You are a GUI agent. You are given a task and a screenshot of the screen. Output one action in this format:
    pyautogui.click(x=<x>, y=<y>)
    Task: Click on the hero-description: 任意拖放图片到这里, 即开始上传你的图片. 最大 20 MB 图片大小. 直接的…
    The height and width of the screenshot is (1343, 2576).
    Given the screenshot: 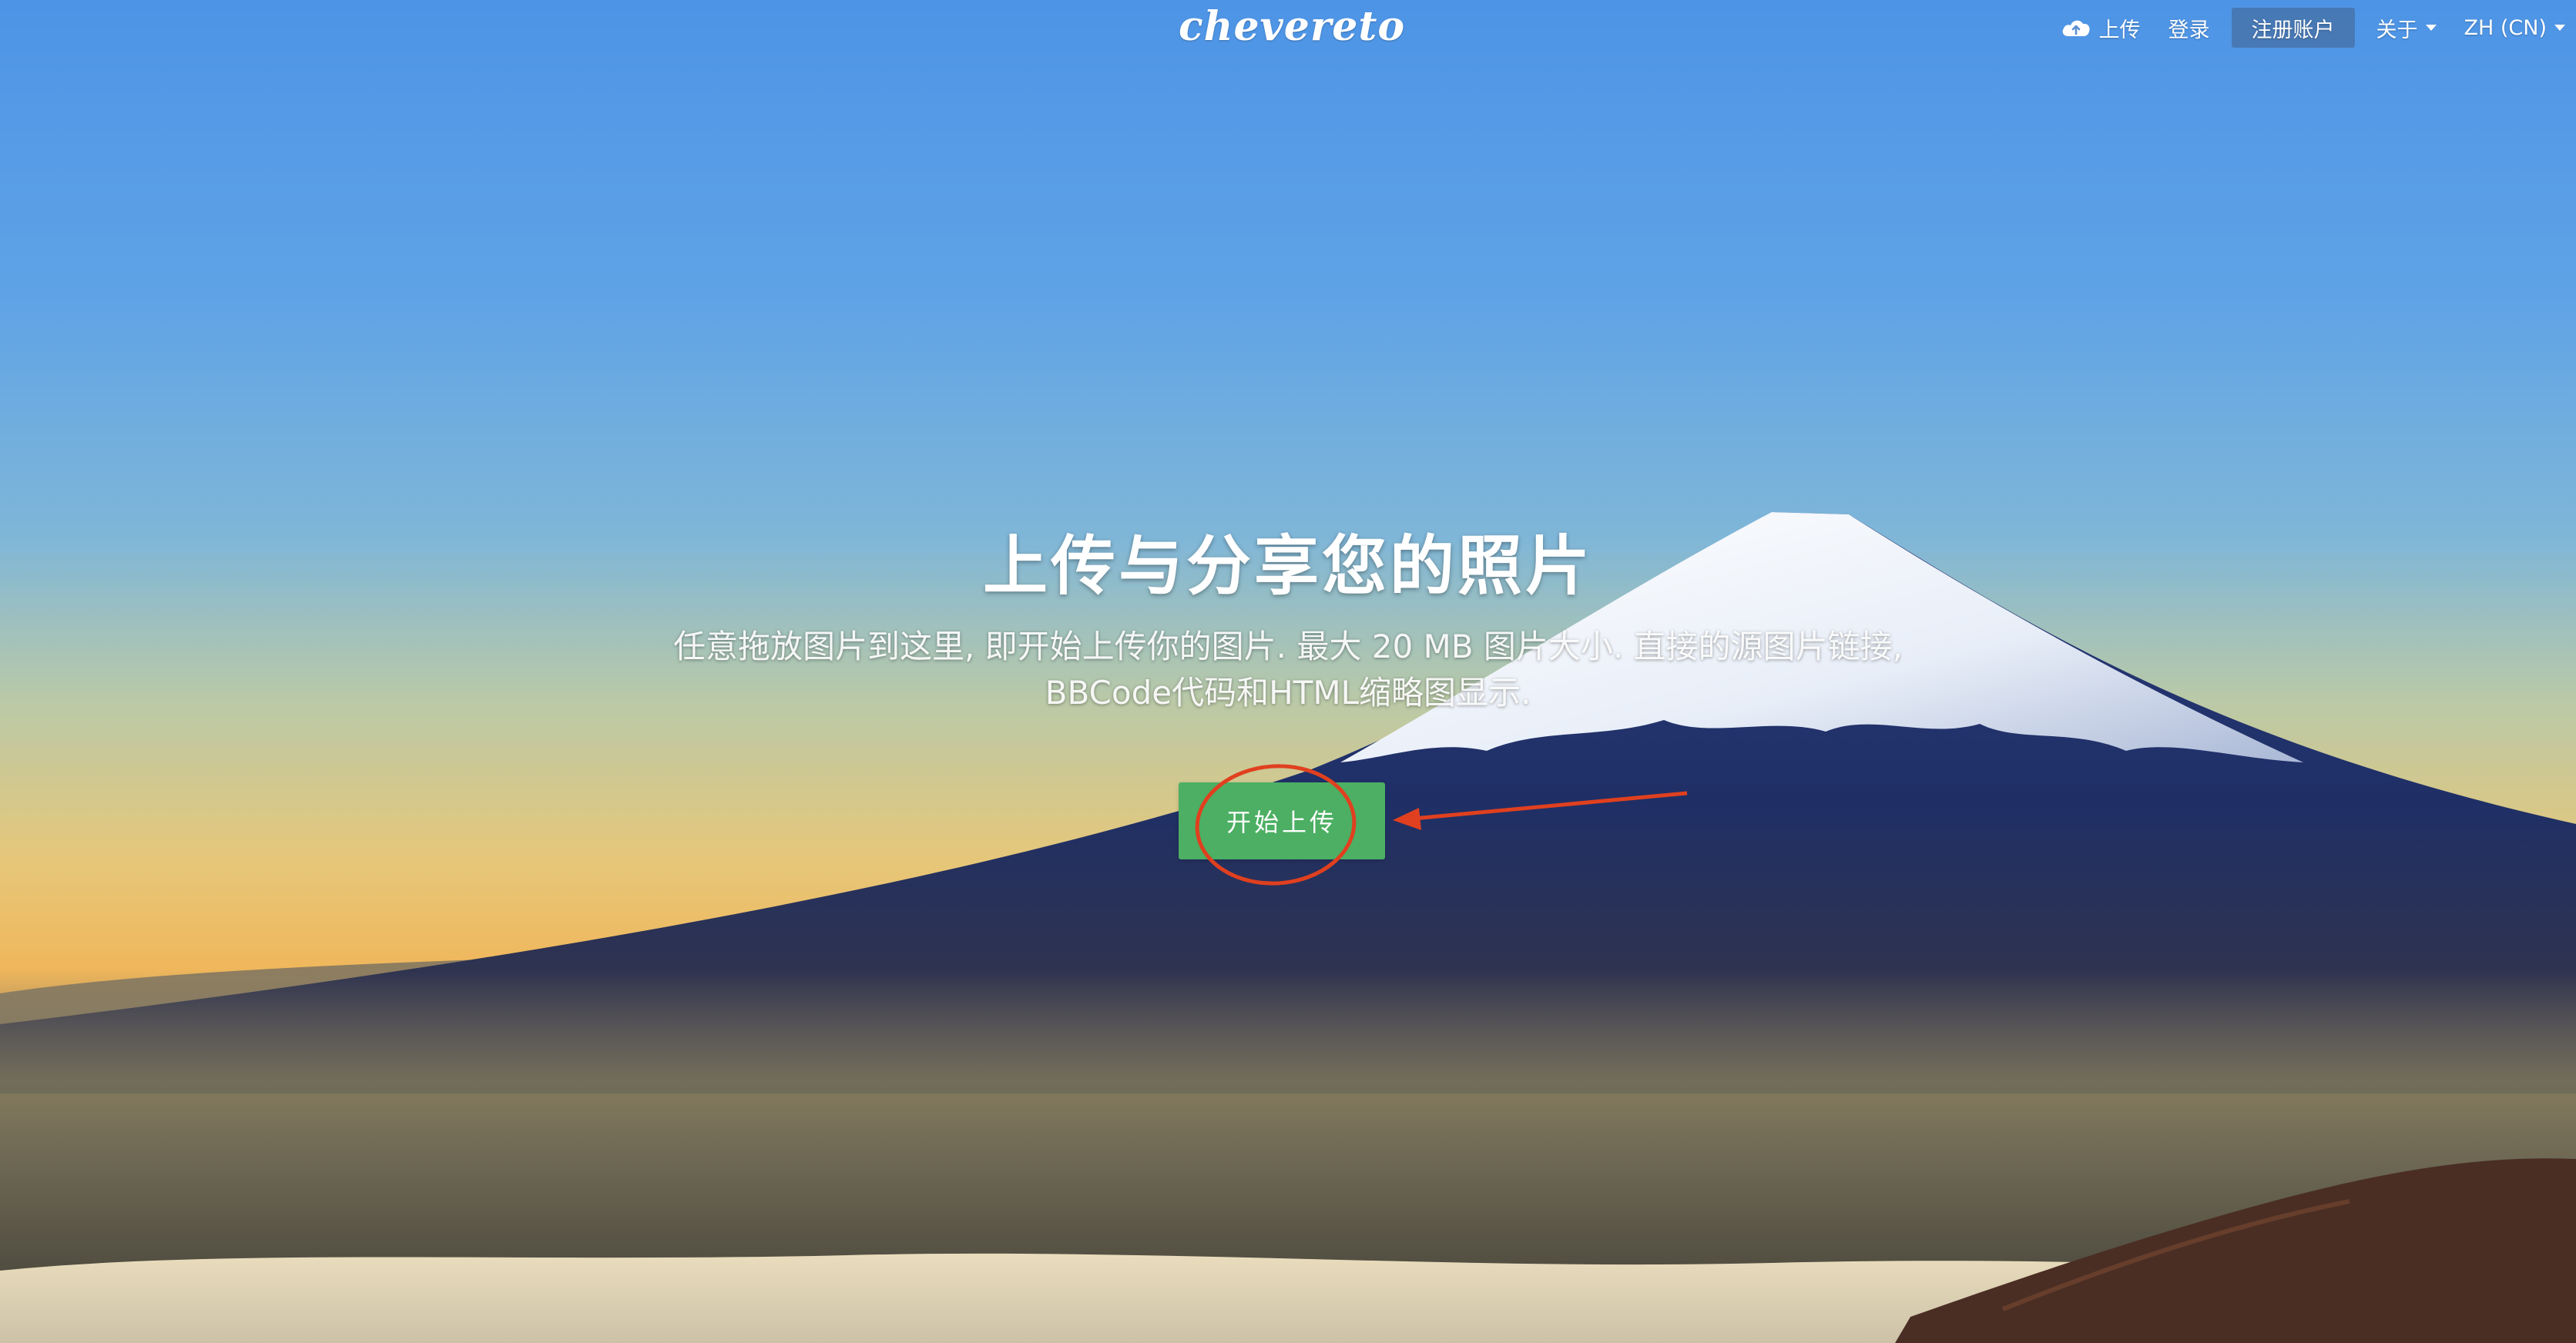 What is the action you would take?
    pyautogui.click(x=1288, y=670)
    